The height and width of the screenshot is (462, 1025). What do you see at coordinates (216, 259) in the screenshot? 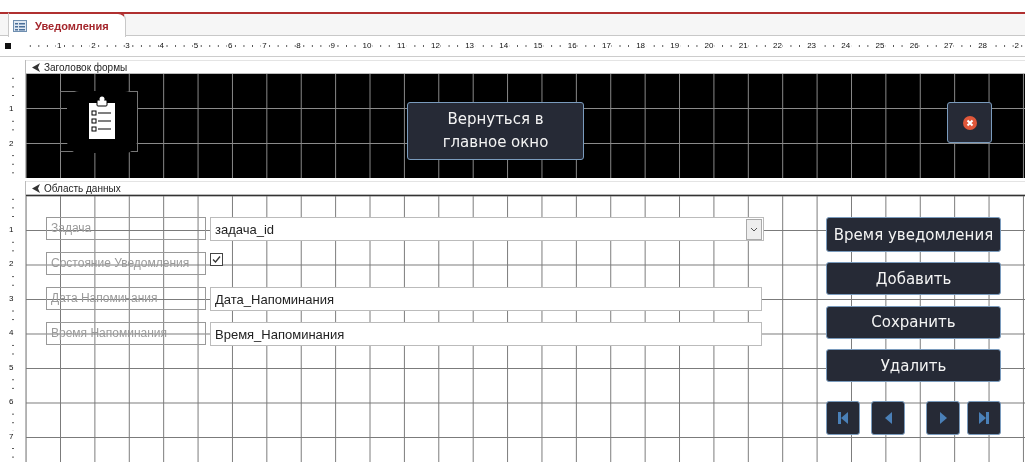
I see `checkbox` at bounding box center [216, 259].